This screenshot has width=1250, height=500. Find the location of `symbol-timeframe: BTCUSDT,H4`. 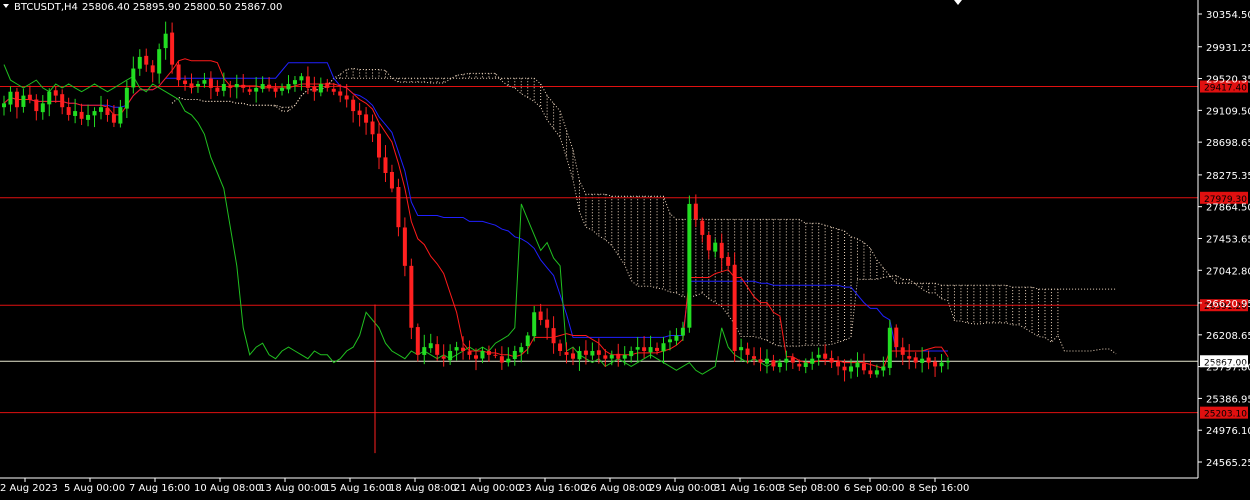

symbol-timeframe: BTCUSDT,H4 is located at coordinates (46, 7).